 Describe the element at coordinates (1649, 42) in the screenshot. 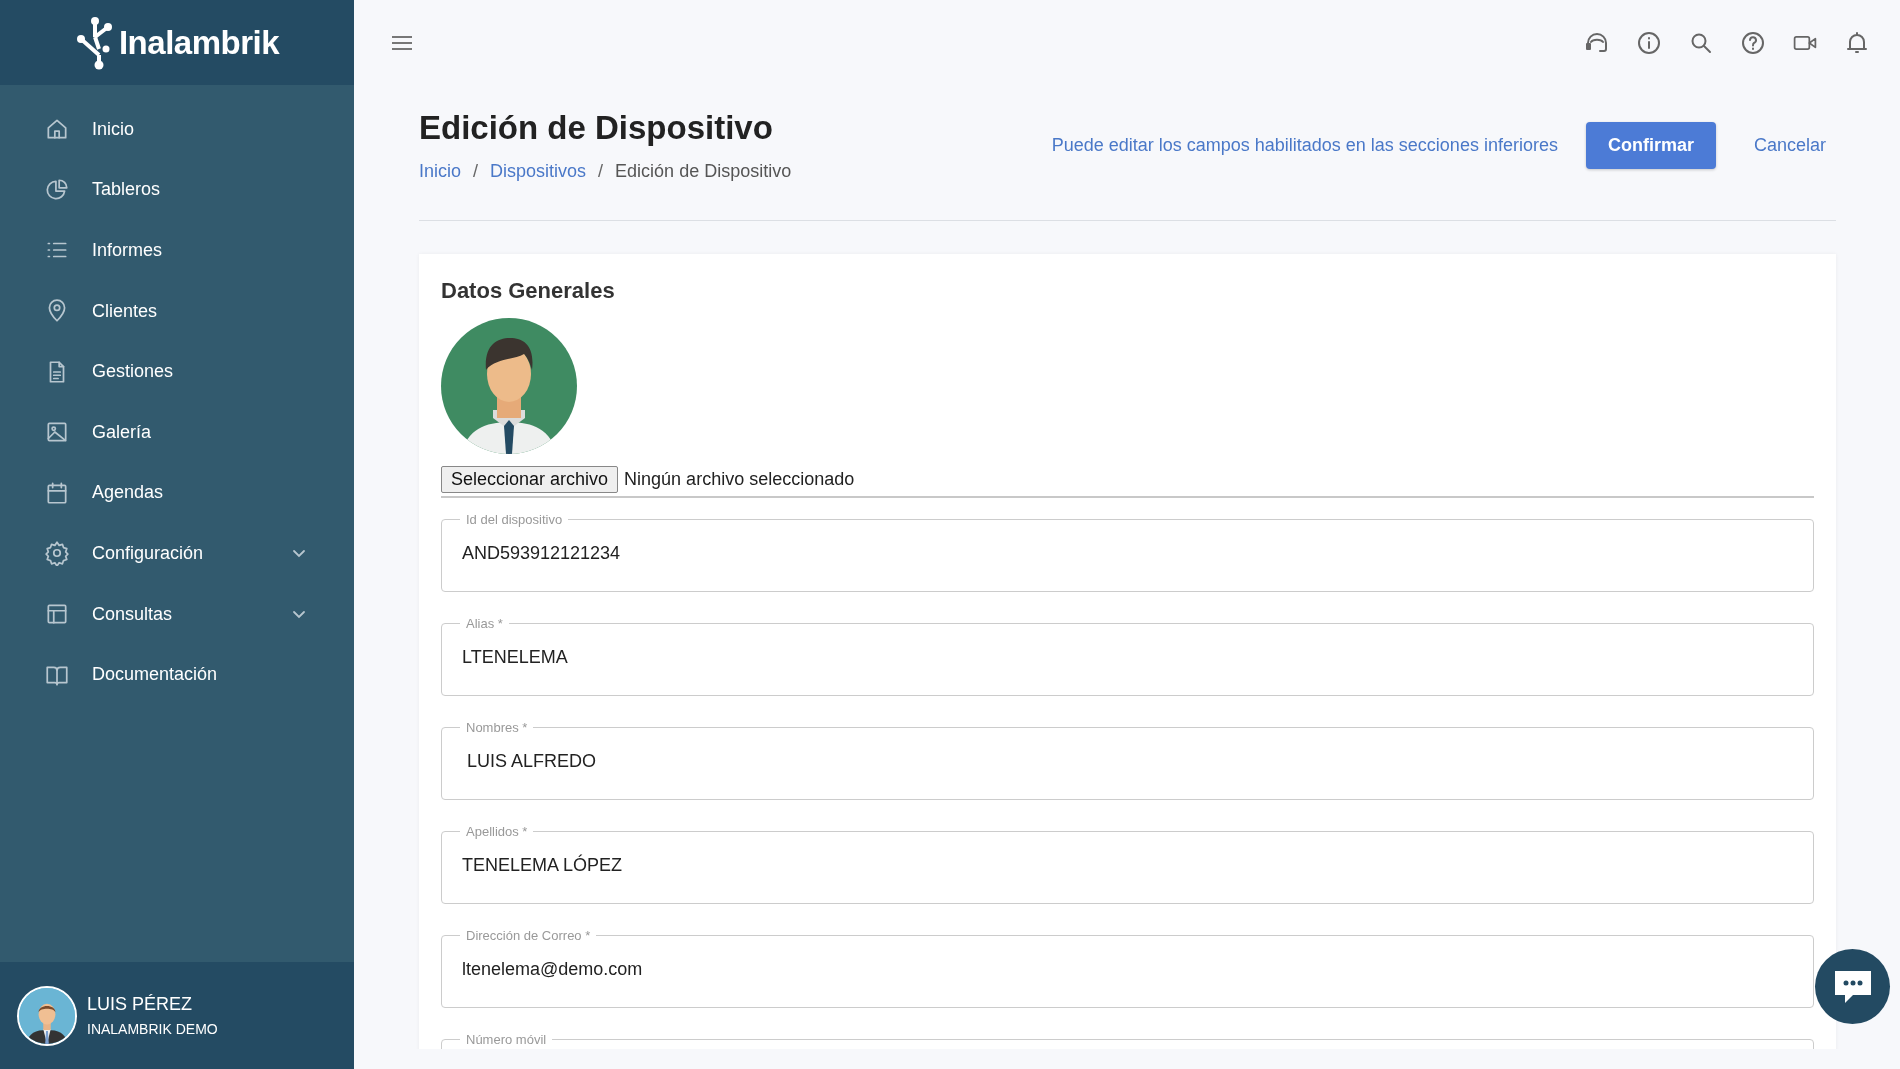

I see `info-icon` at that location.